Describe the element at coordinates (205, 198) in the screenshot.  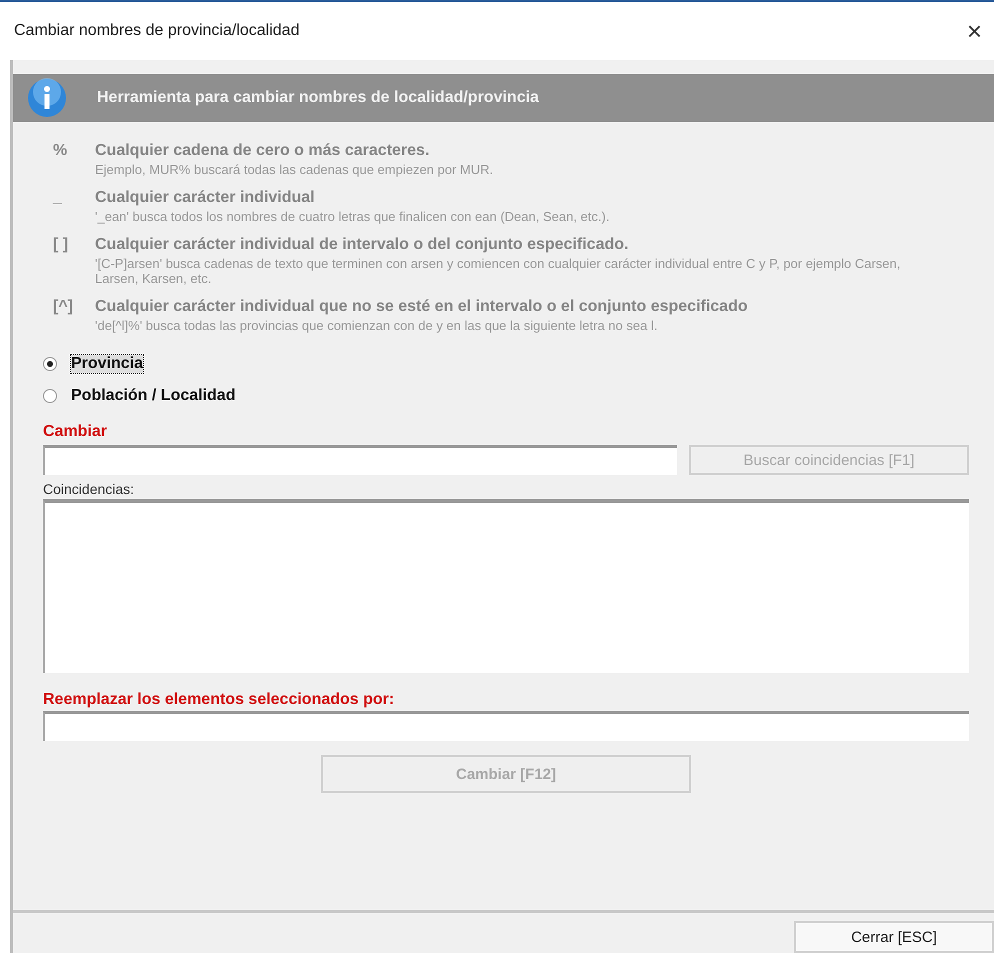
I see `wildcard-title: Cualquier carácter individual` at that location.